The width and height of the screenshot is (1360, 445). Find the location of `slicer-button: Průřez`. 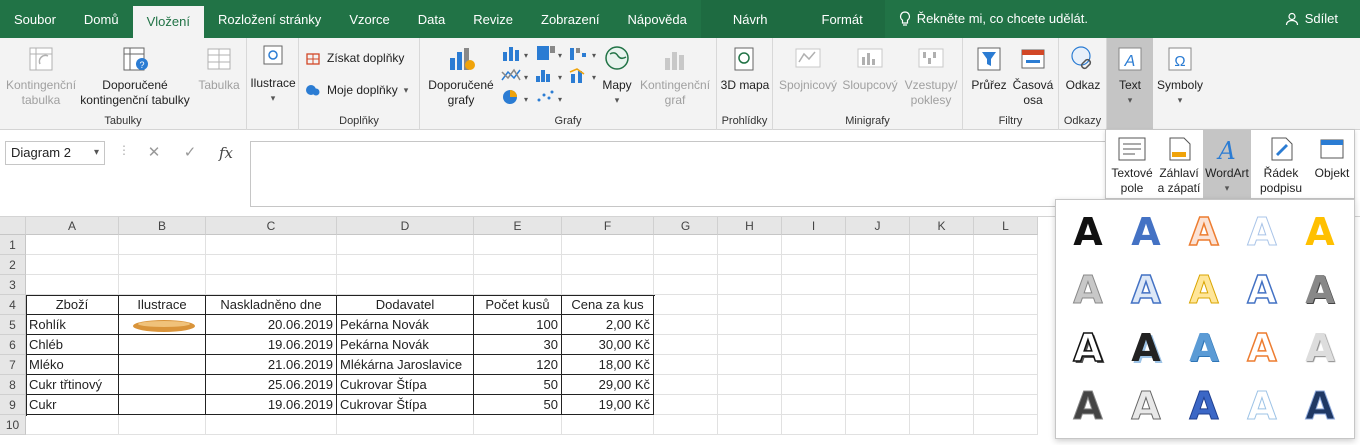

slicer-button: Průřez is located at coordinates (989, 68).